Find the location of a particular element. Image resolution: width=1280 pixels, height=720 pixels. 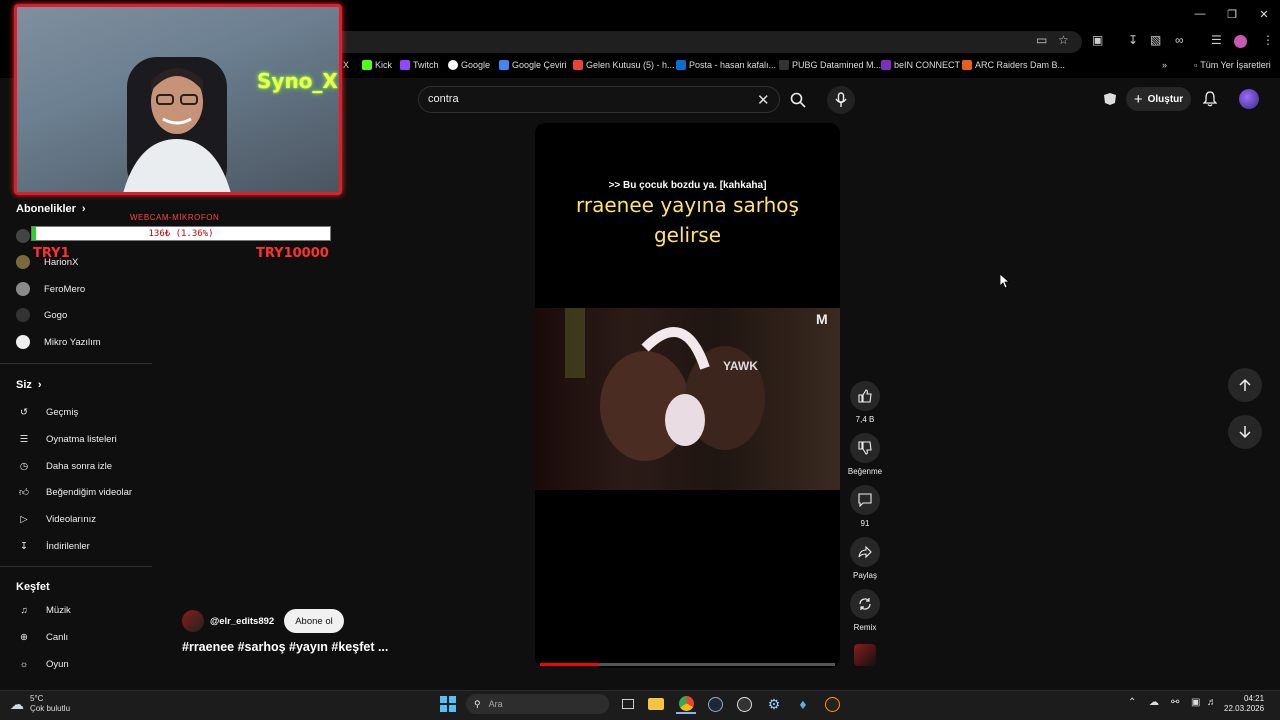

notifications-bell-icon is located at coordinates (1210, 99).